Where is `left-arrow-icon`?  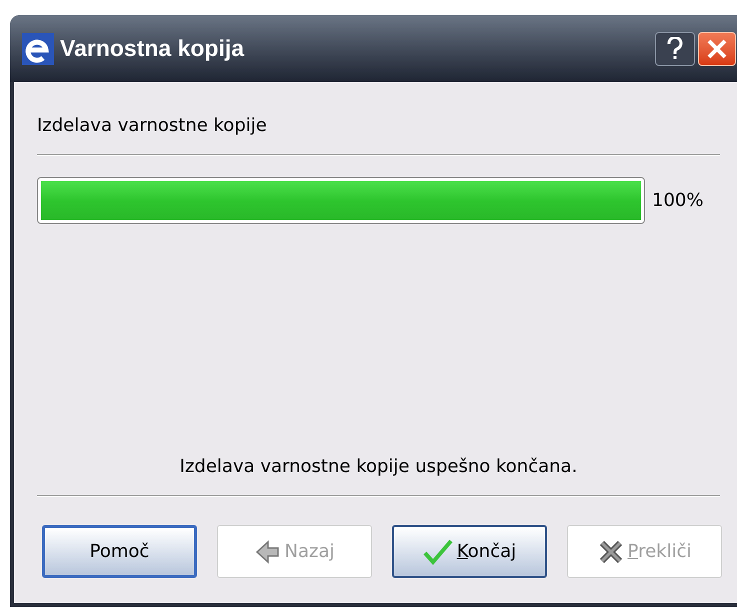
left-arrow-icon is located at coordinates (267, 552).